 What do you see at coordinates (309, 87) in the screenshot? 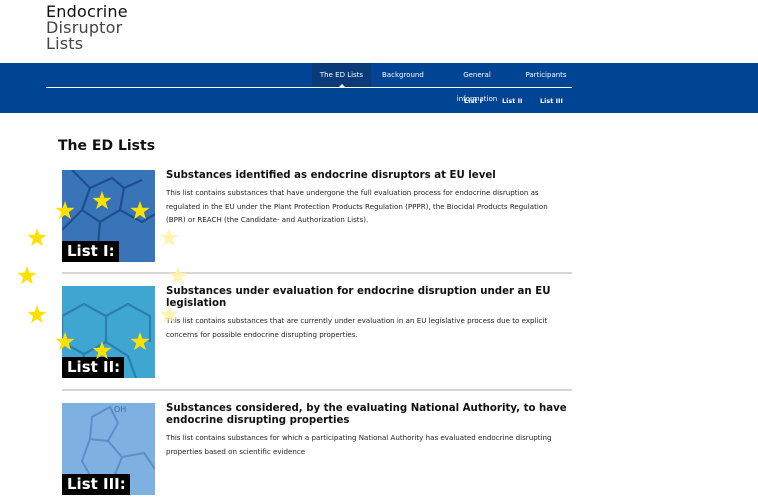
I see `nav-divider` at bounding box center [309, 87].